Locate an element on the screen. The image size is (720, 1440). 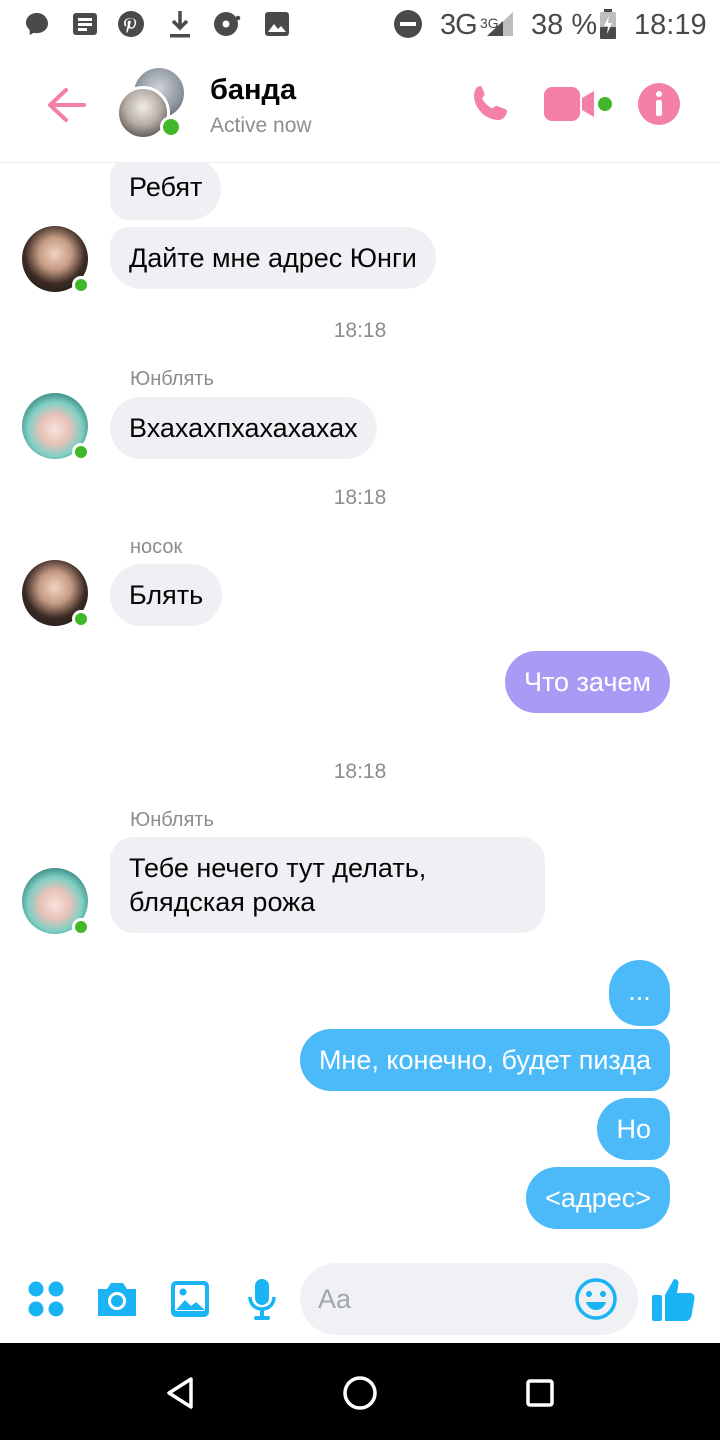
square-recents-icon is located at coordinates (540, 1393).